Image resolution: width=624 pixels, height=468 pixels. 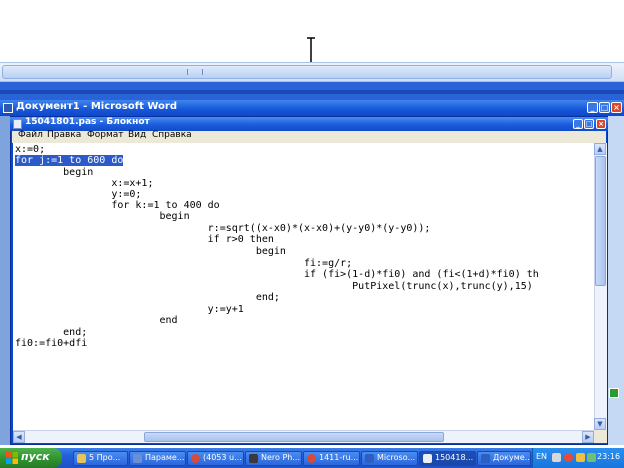 What do you see at coordinates (30, 135) in the screenshot?
I see `menu-file: Файл` at bounding box center [30, 135].